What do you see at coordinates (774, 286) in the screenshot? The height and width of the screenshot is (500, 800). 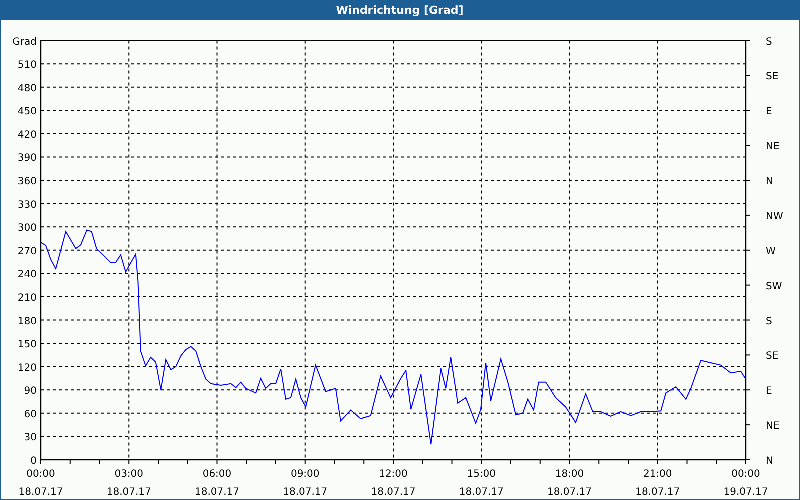 I see `direction-tick-label: SW` at bounding box center [774, 286].